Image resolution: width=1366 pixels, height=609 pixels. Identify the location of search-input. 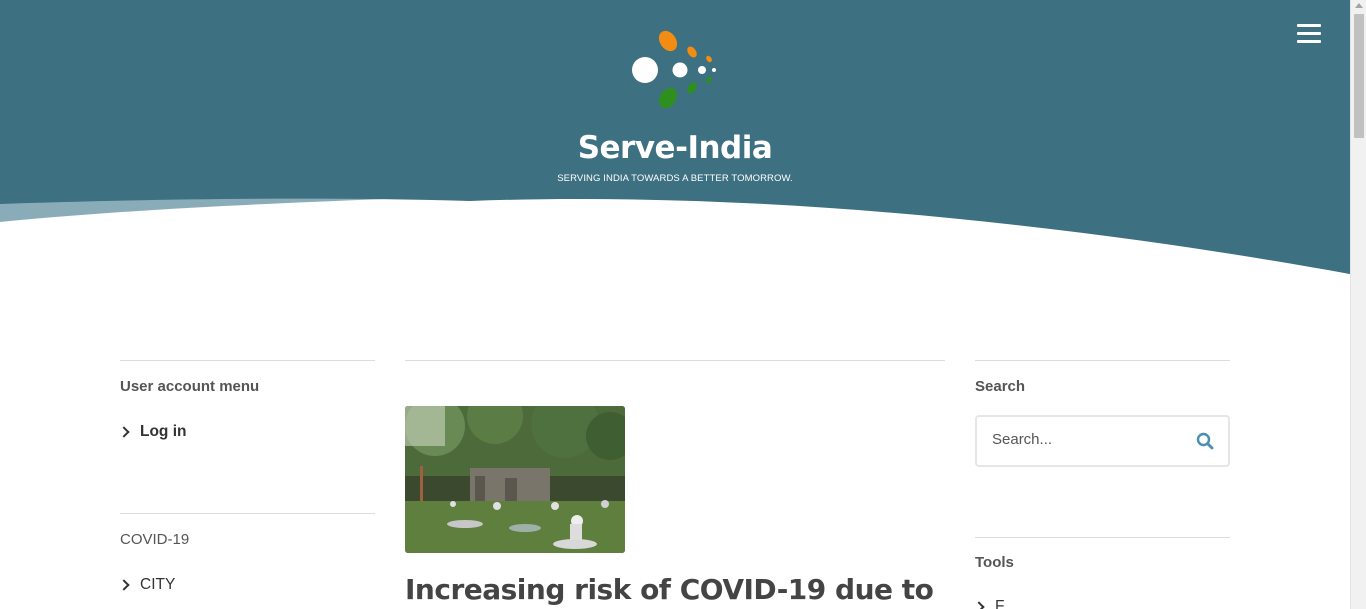
(1082, 439).